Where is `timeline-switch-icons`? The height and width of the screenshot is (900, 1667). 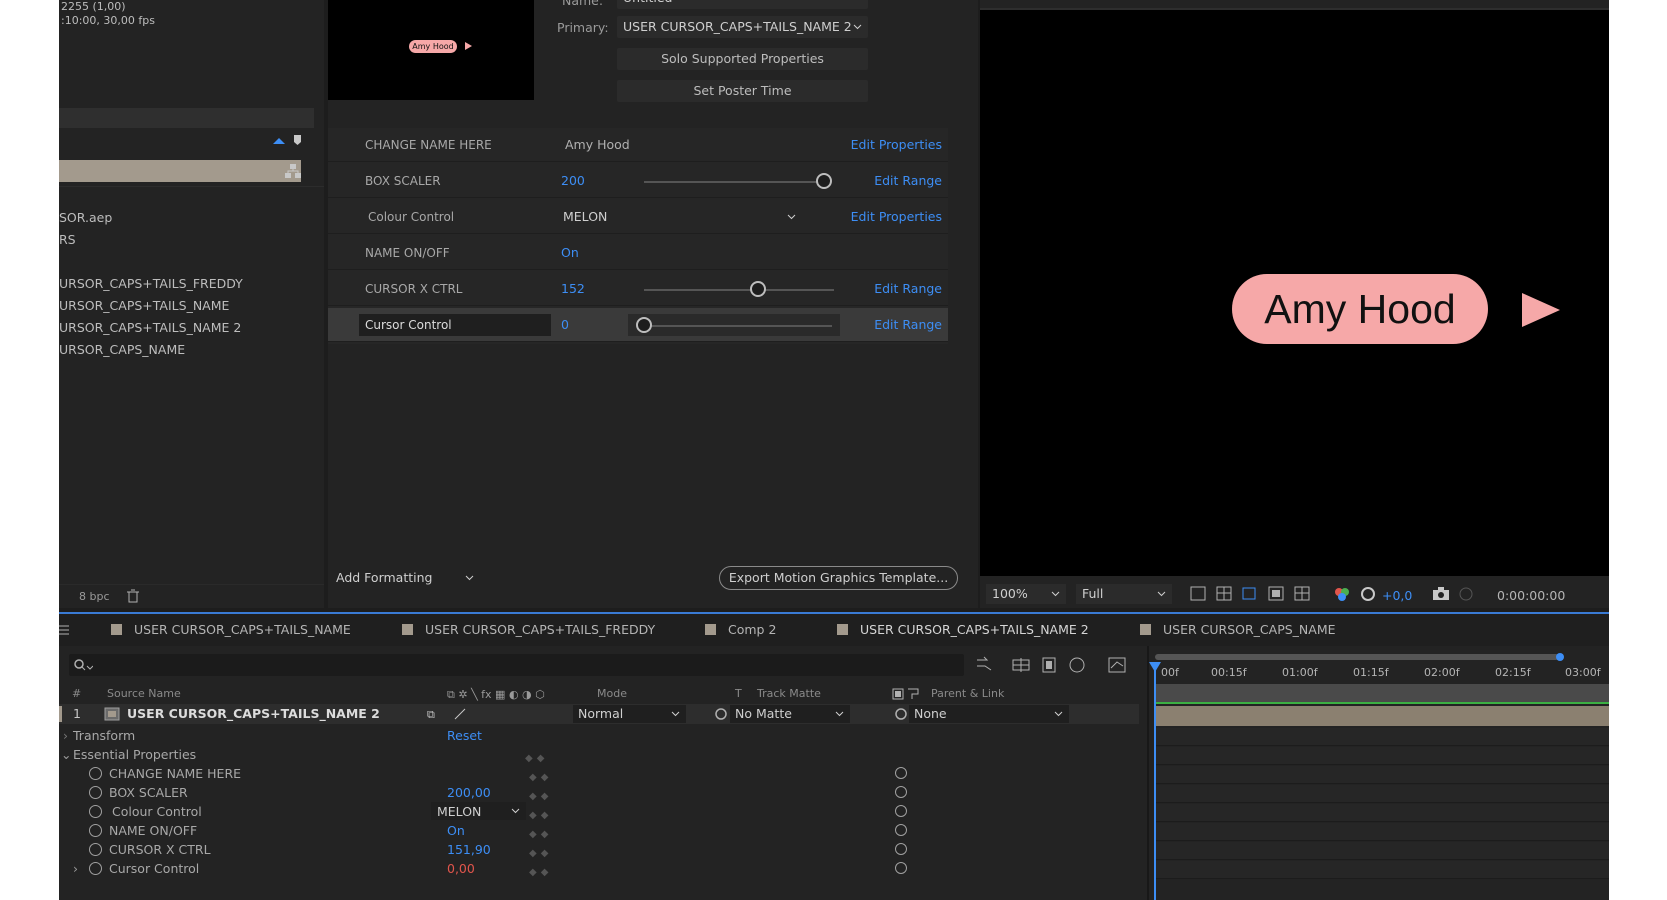 timeline-switch-icons is located at coordinates (1055, 665).